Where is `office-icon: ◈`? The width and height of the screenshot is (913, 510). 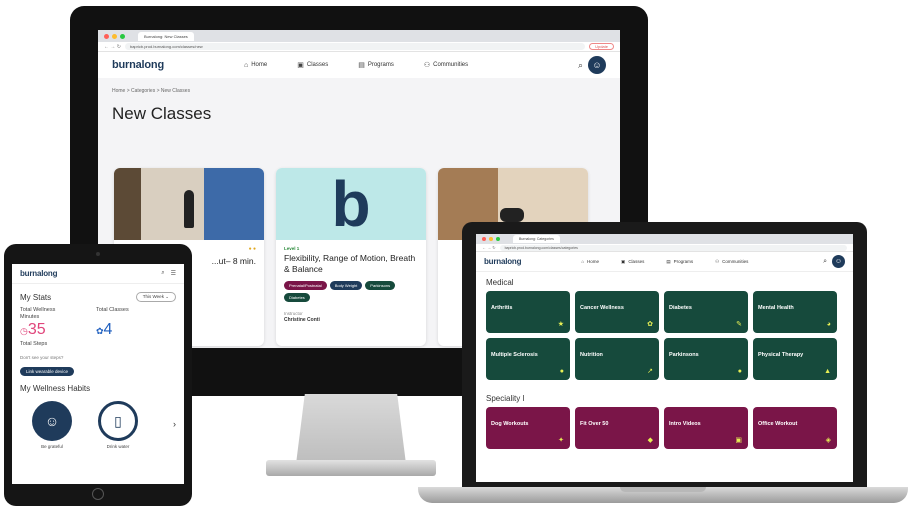 office-icon: ◈ is located at coordinates (828, 440).